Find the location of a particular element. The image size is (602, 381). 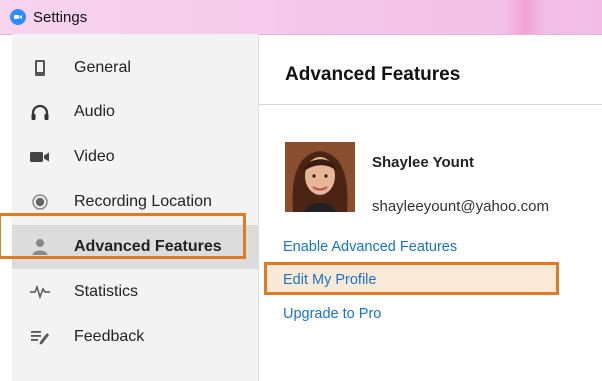

headphones-icon is located at coordinates (40, 112).